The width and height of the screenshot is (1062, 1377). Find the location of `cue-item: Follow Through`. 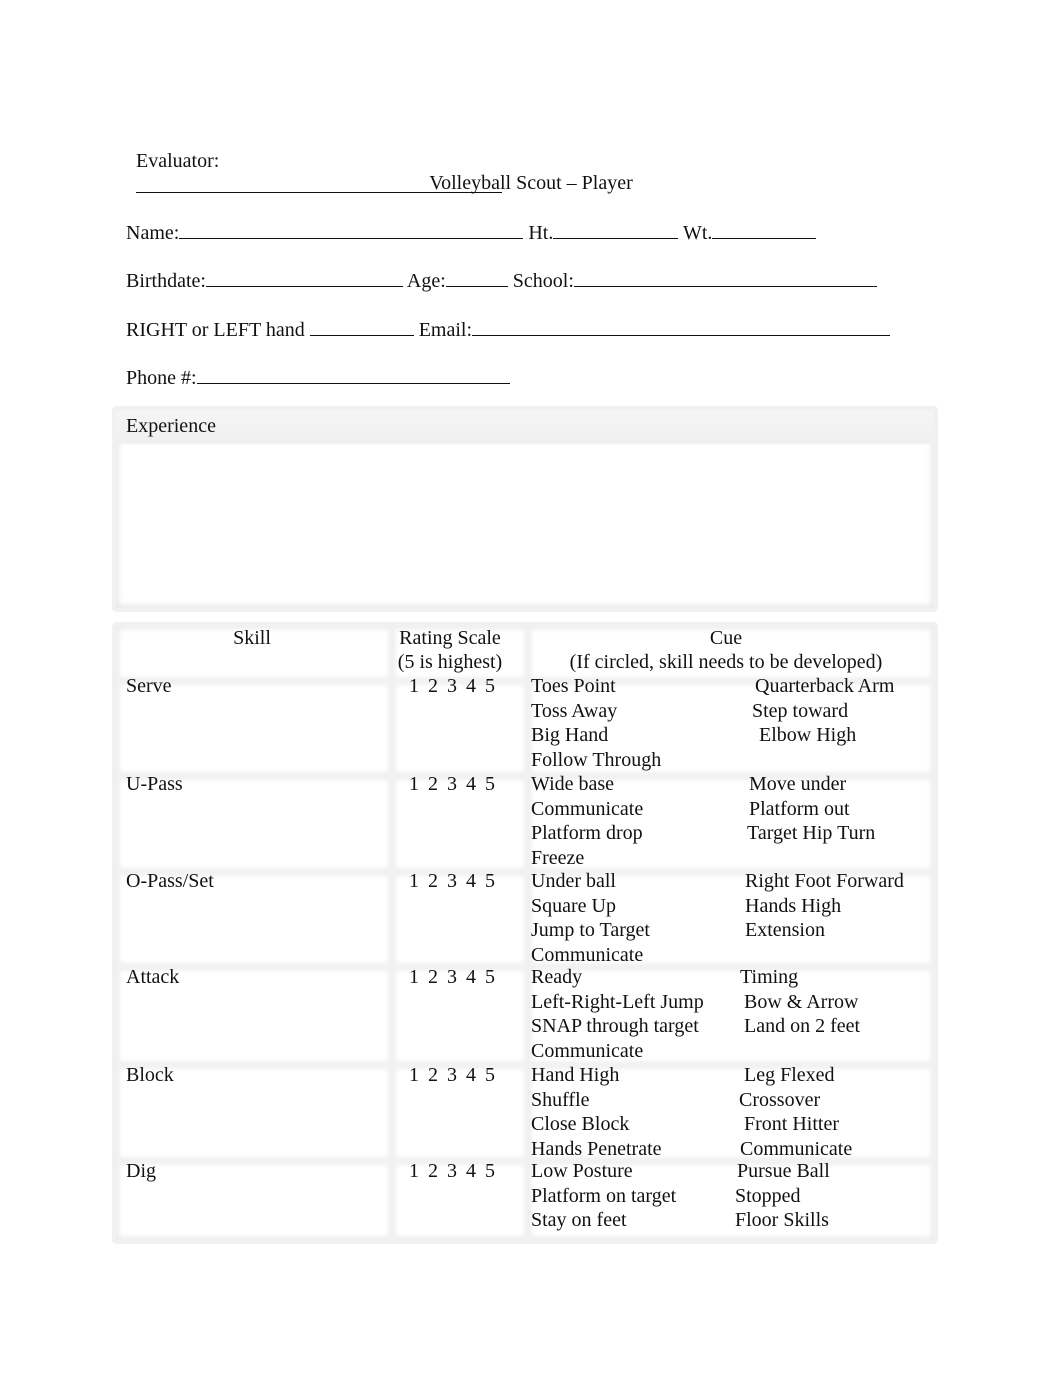

cue-item: Follow Through is located at coordinates (596, 760).